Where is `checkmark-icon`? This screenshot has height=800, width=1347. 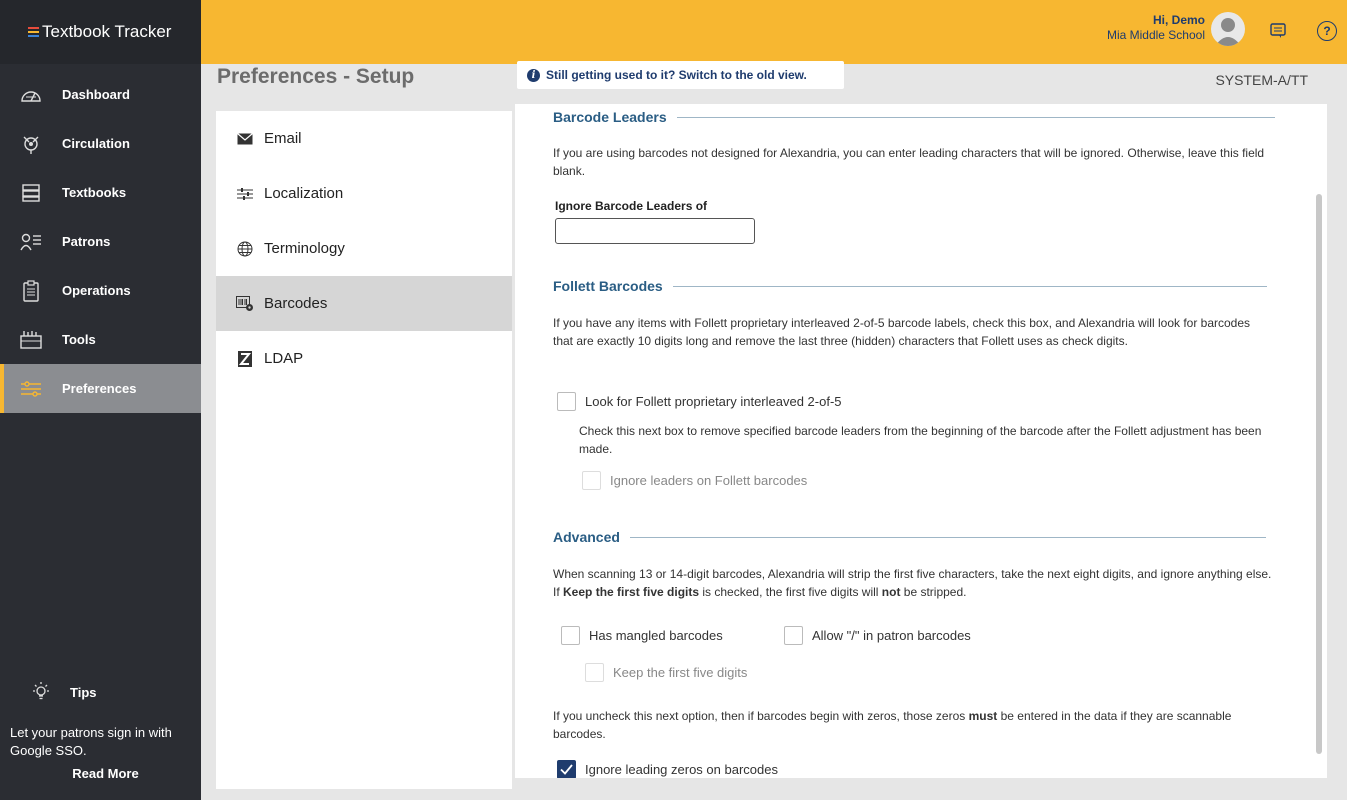
checkmark-icon is located at coordinates (566, 769).